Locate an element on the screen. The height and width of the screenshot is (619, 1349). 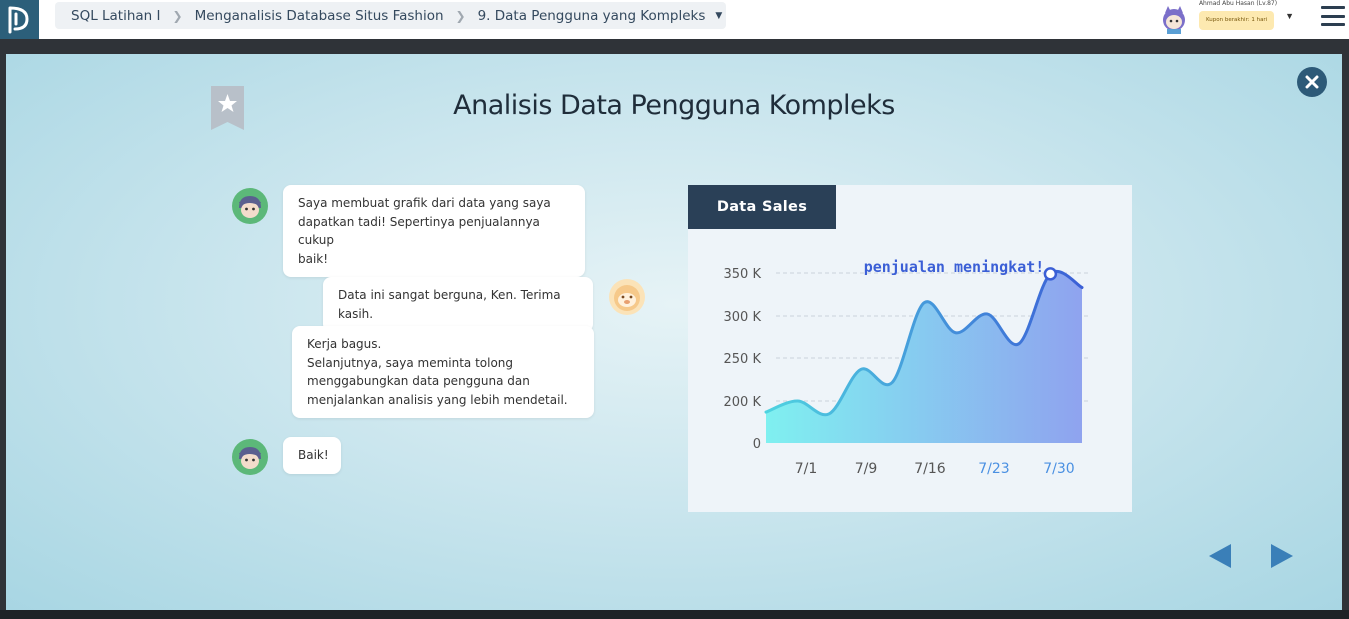
coupon-badge: Kupon berakhir: 1 hari is located at coordinates (1236, 20).